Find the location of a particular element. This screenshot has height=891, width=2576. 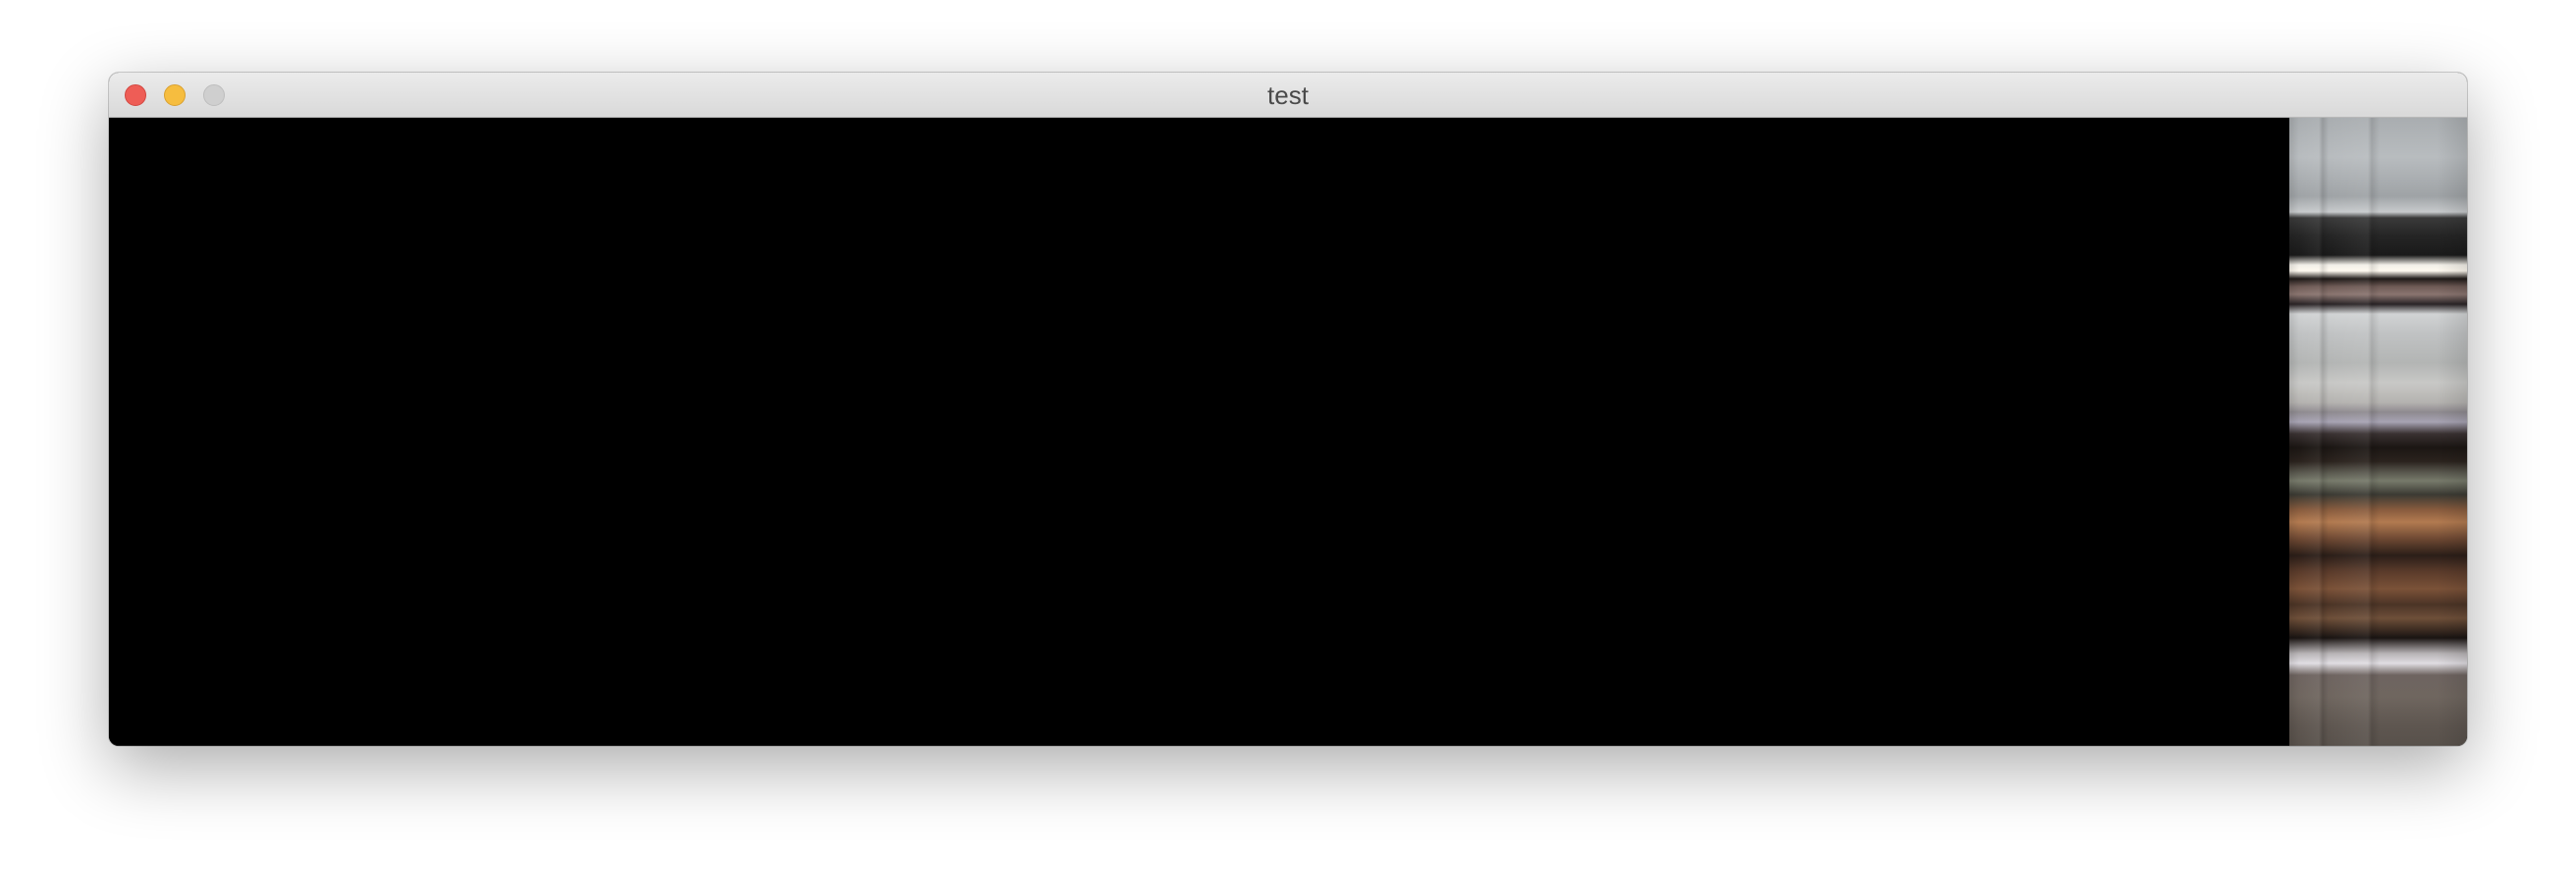

window-title: test is located at coordinates (1288, 95).